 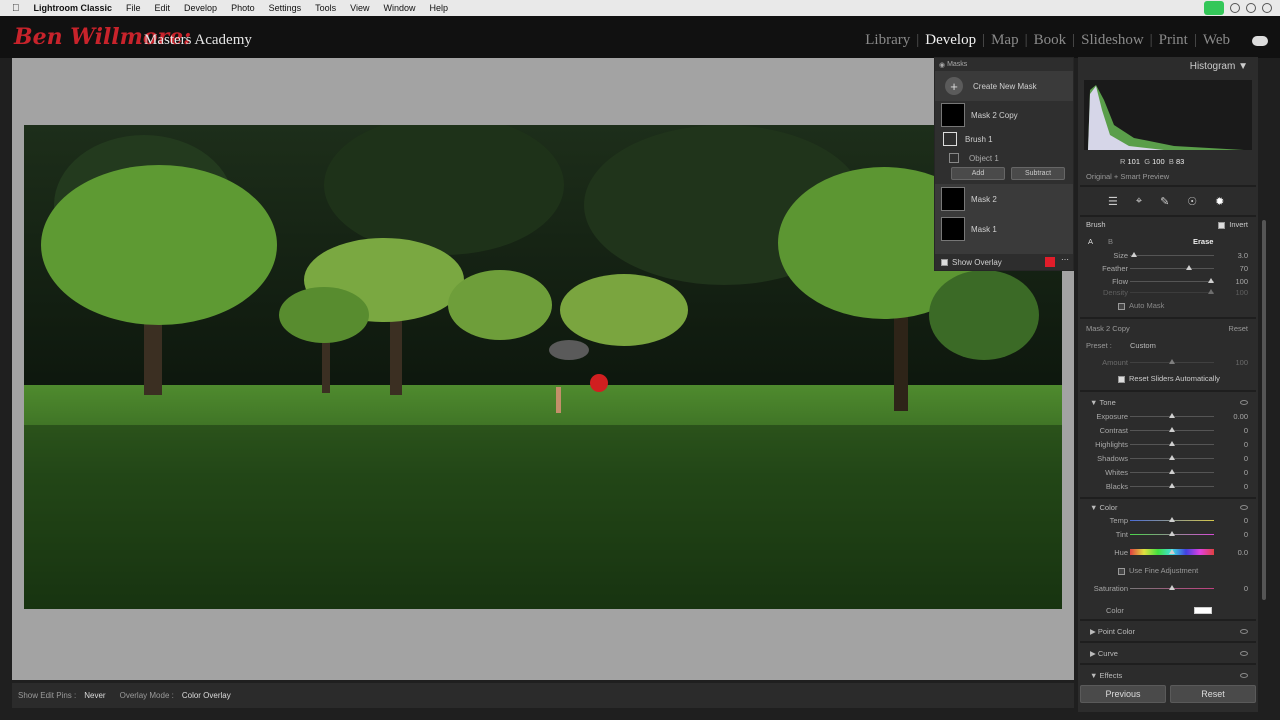 What do you see at coordinates (1038, 173) in the screenshot?
I see `subtract-button: Subtract` at bounding box center [1038, 173].